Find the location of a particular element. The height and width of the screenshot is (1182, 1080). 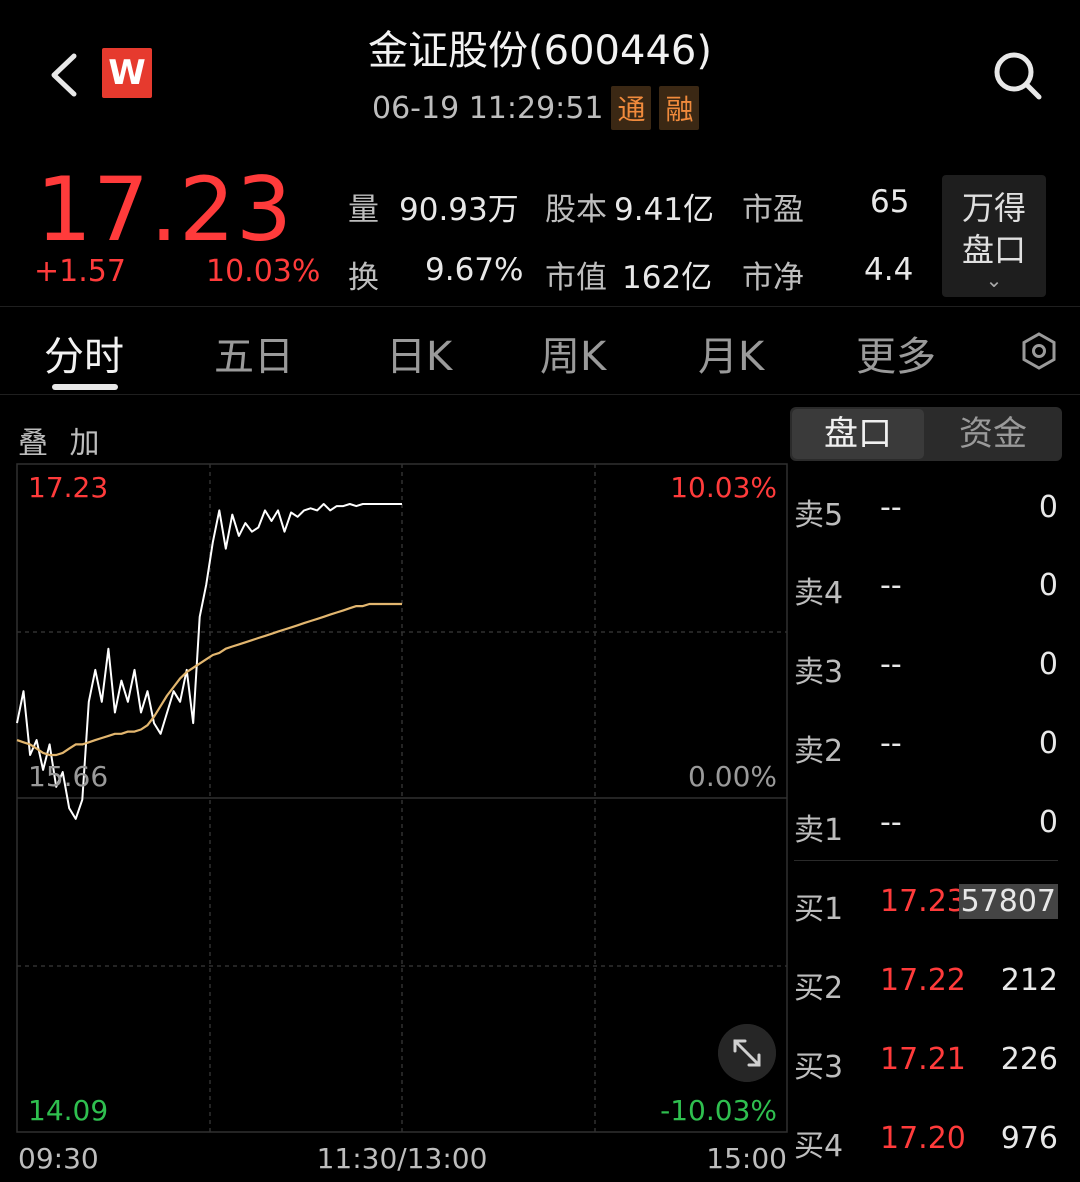

price-change: +1.57 is located at coordinates (80, 271).